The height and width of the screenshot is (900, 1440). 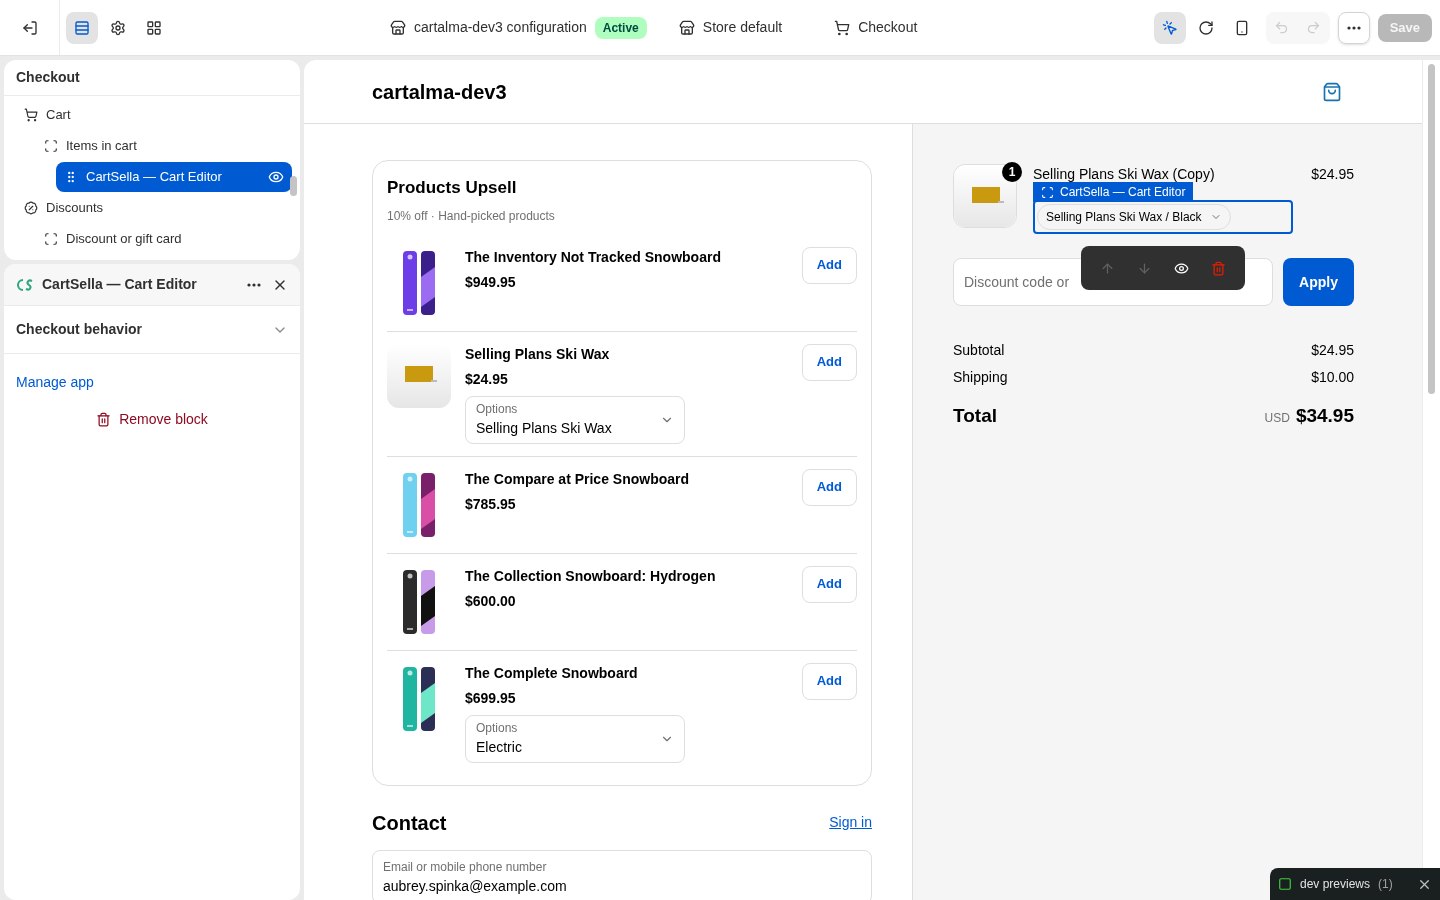 I want to click on outline-item: Discounts, so click(x=154, y=208).